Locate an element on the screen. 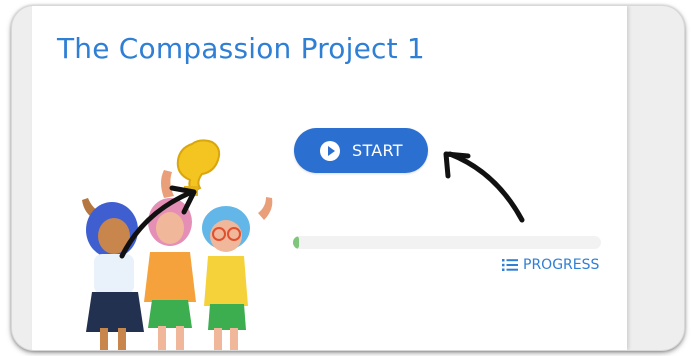  progress-bar-fill is located at coordinates (296, 242).